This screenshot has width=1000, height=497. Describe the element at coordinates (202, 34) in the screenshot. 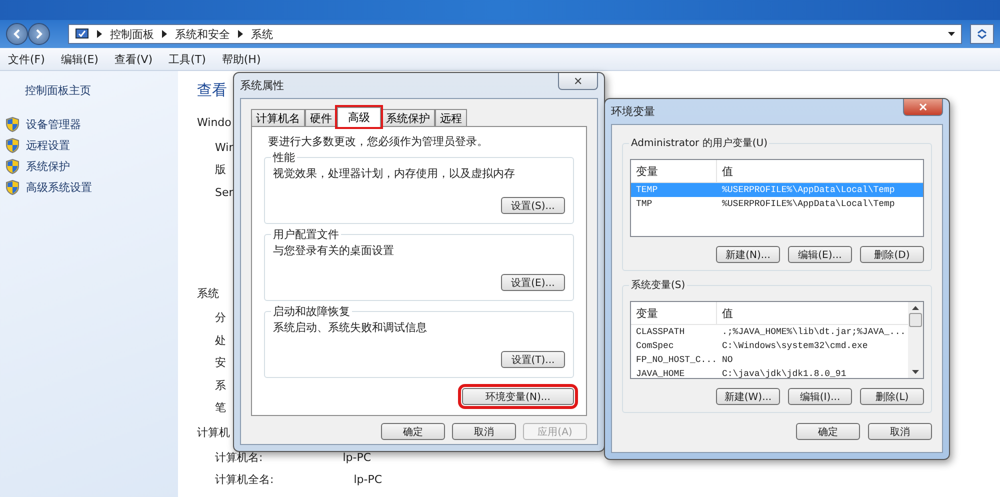

I see `breadcrumb-item: 系统和安全` at that location.